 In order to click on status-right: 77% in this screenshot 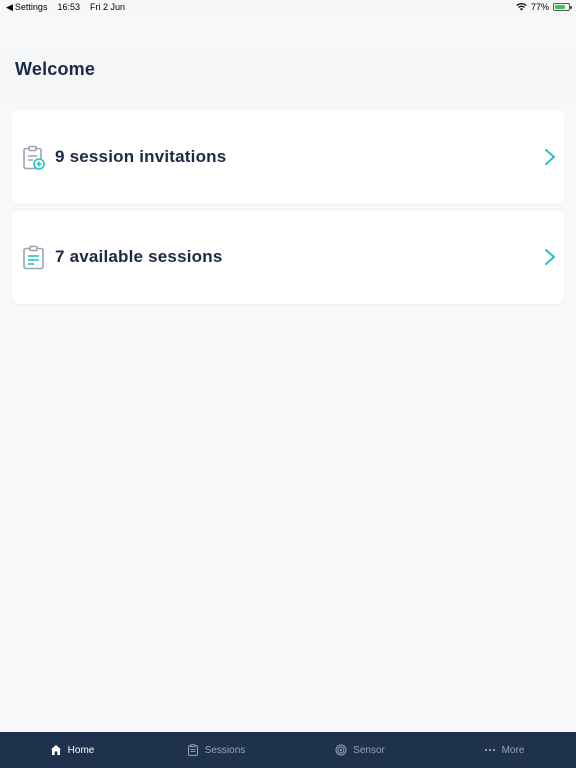, I will do `click(544, 7)`.